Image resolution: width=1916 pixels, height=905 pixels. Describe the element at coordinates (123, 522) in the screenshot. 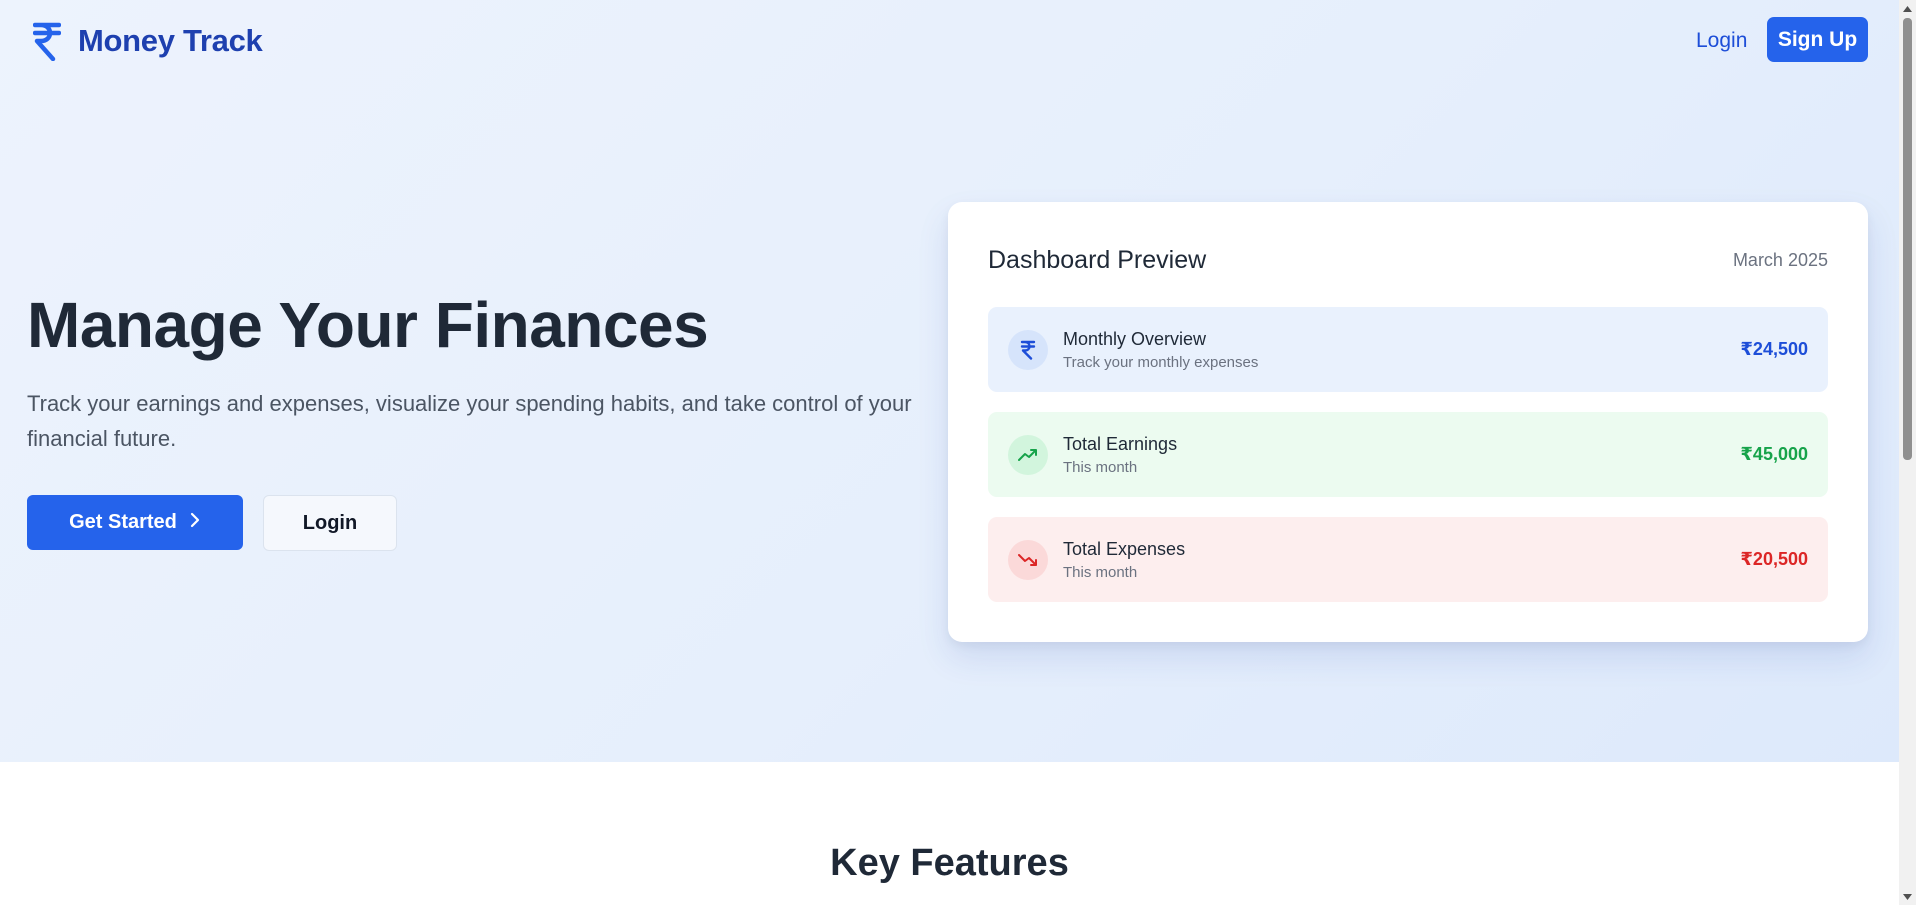

I see `get-started-label: Get Started` at that location.